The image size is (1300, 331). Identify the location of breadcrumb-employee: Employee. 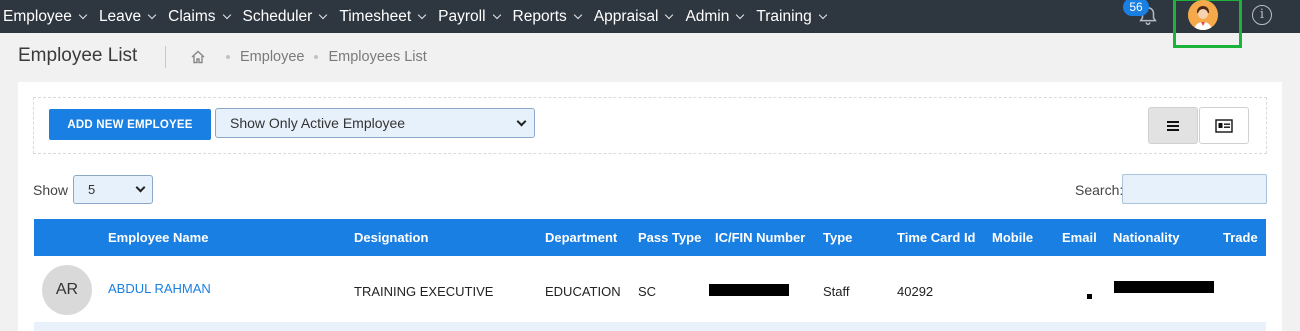
(272, 57).